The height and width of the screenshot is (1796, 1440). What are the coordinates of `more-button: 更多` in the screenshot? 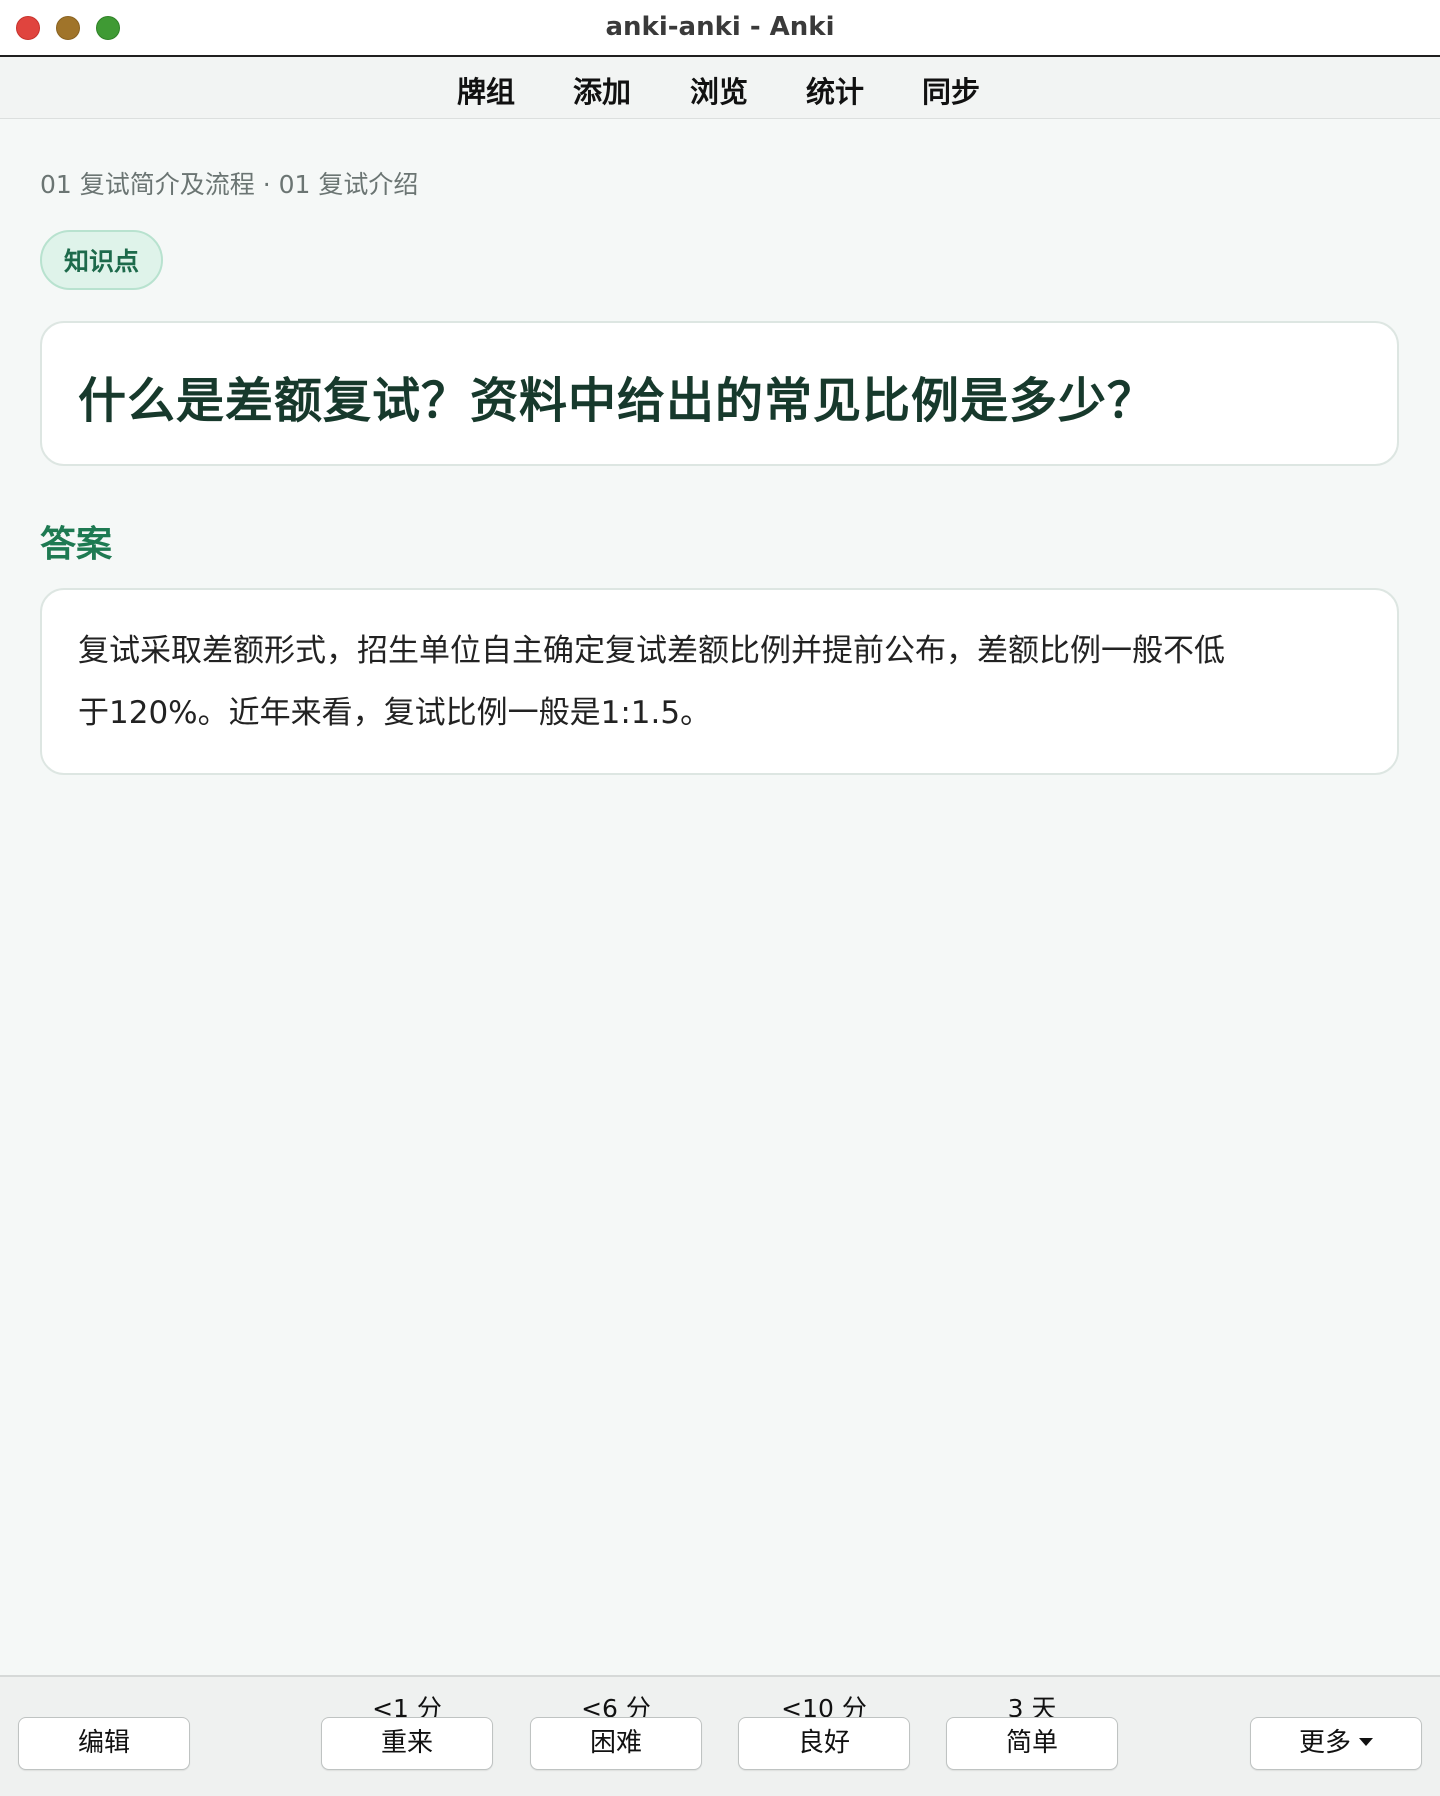 It's located at (1336, 1743).